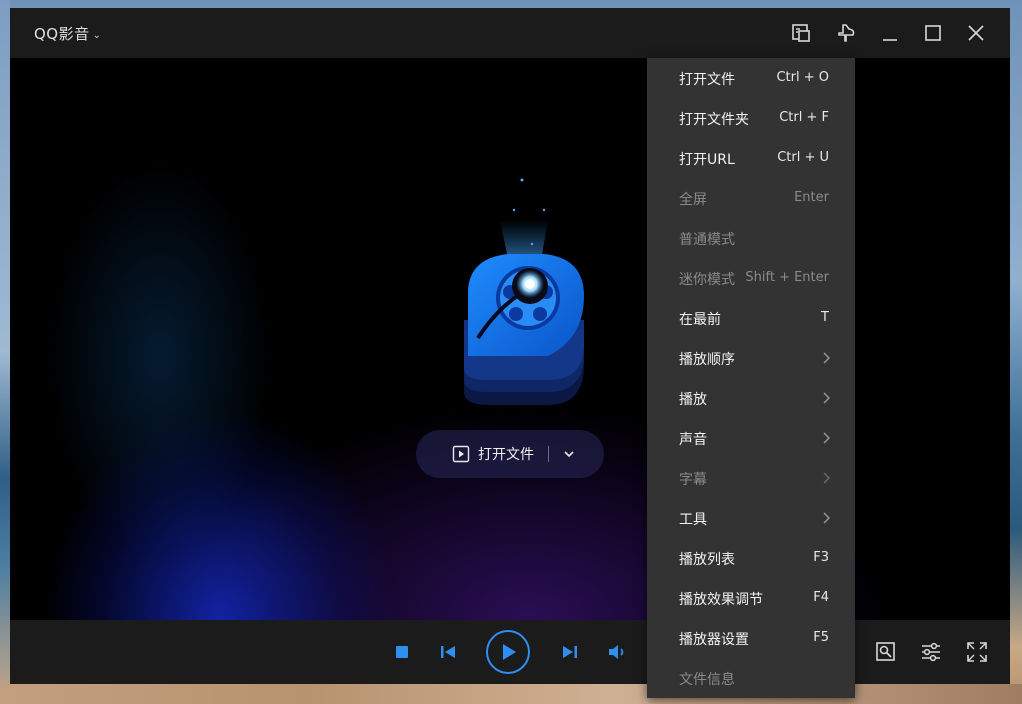  Describe the element at coordinates (693, 200) in the screenshot. I see `menu-item-label: 全屏` at that location.